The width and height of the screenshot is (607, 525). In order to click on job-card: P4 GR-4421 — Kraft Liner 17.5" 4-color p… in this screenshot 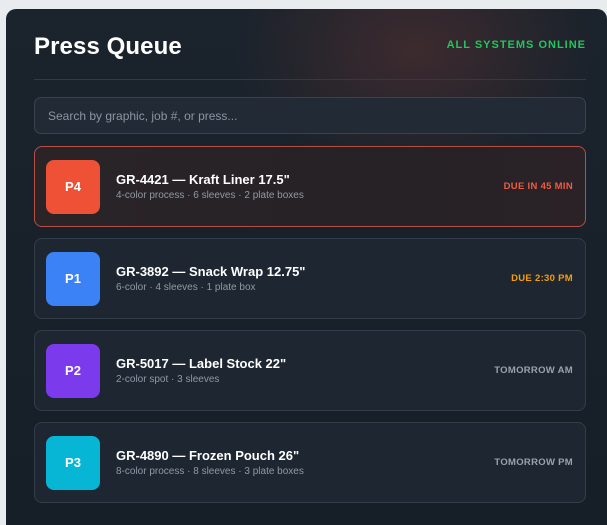, I will do `click(310, 186)`.